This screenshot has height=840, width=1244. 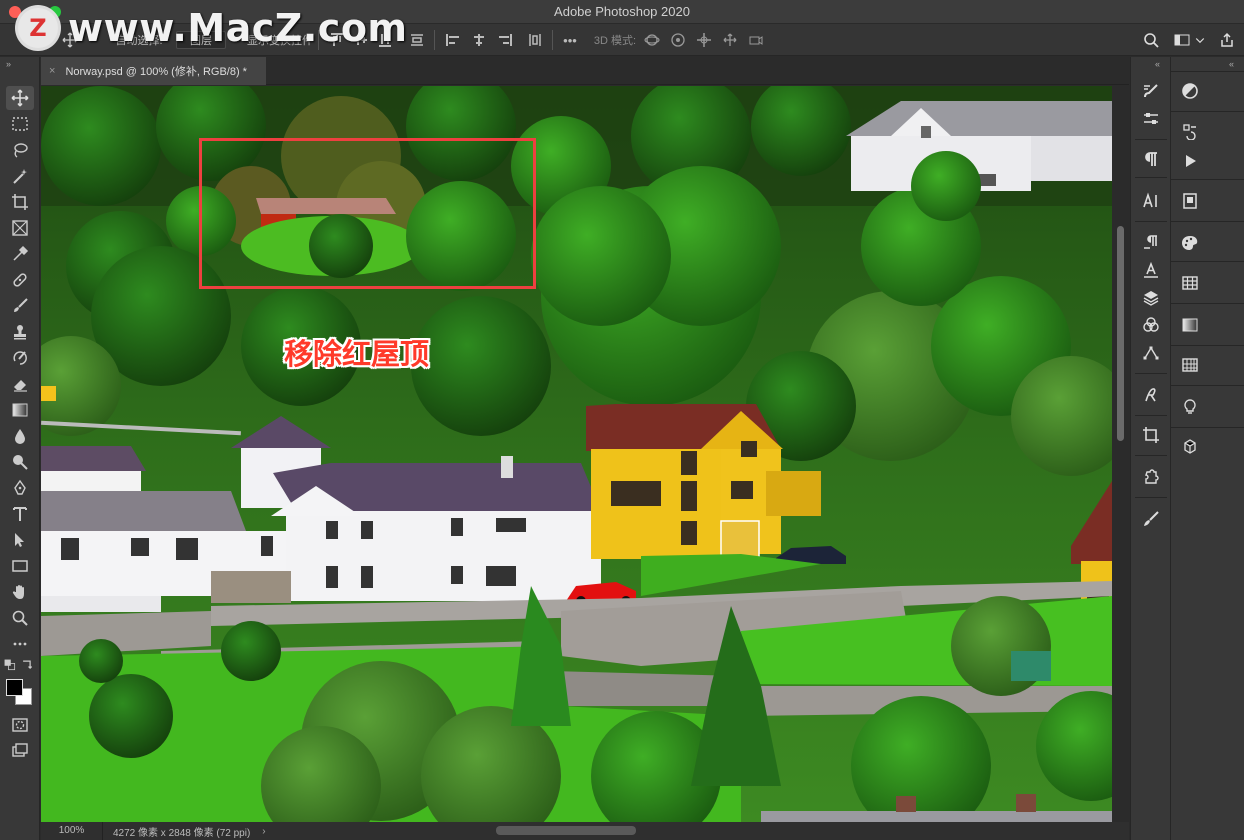 What do you see at coordinates (566, 830) in the screenshot?
I see `horizontal-scroll-thumb` at bounding box center [566, 830].